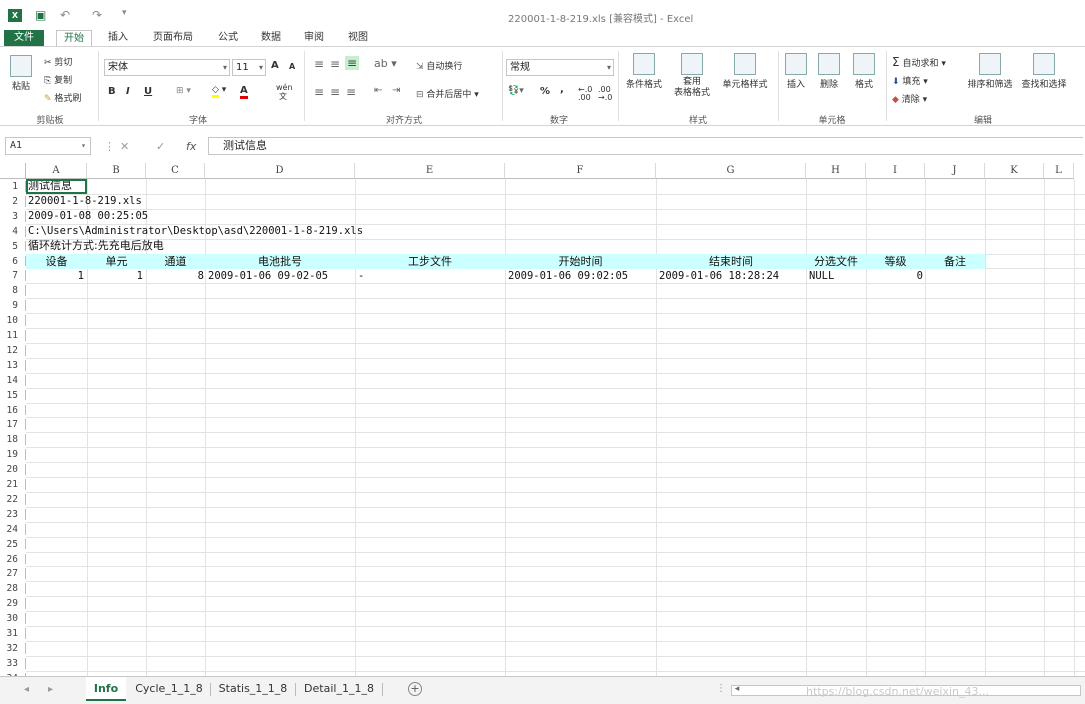 This screenshot has width=1085, height=704. What do you see at coordinates (415, 689) in the screenshot?
I see `add-sheet-button: +` at bounding box center [415, 689].